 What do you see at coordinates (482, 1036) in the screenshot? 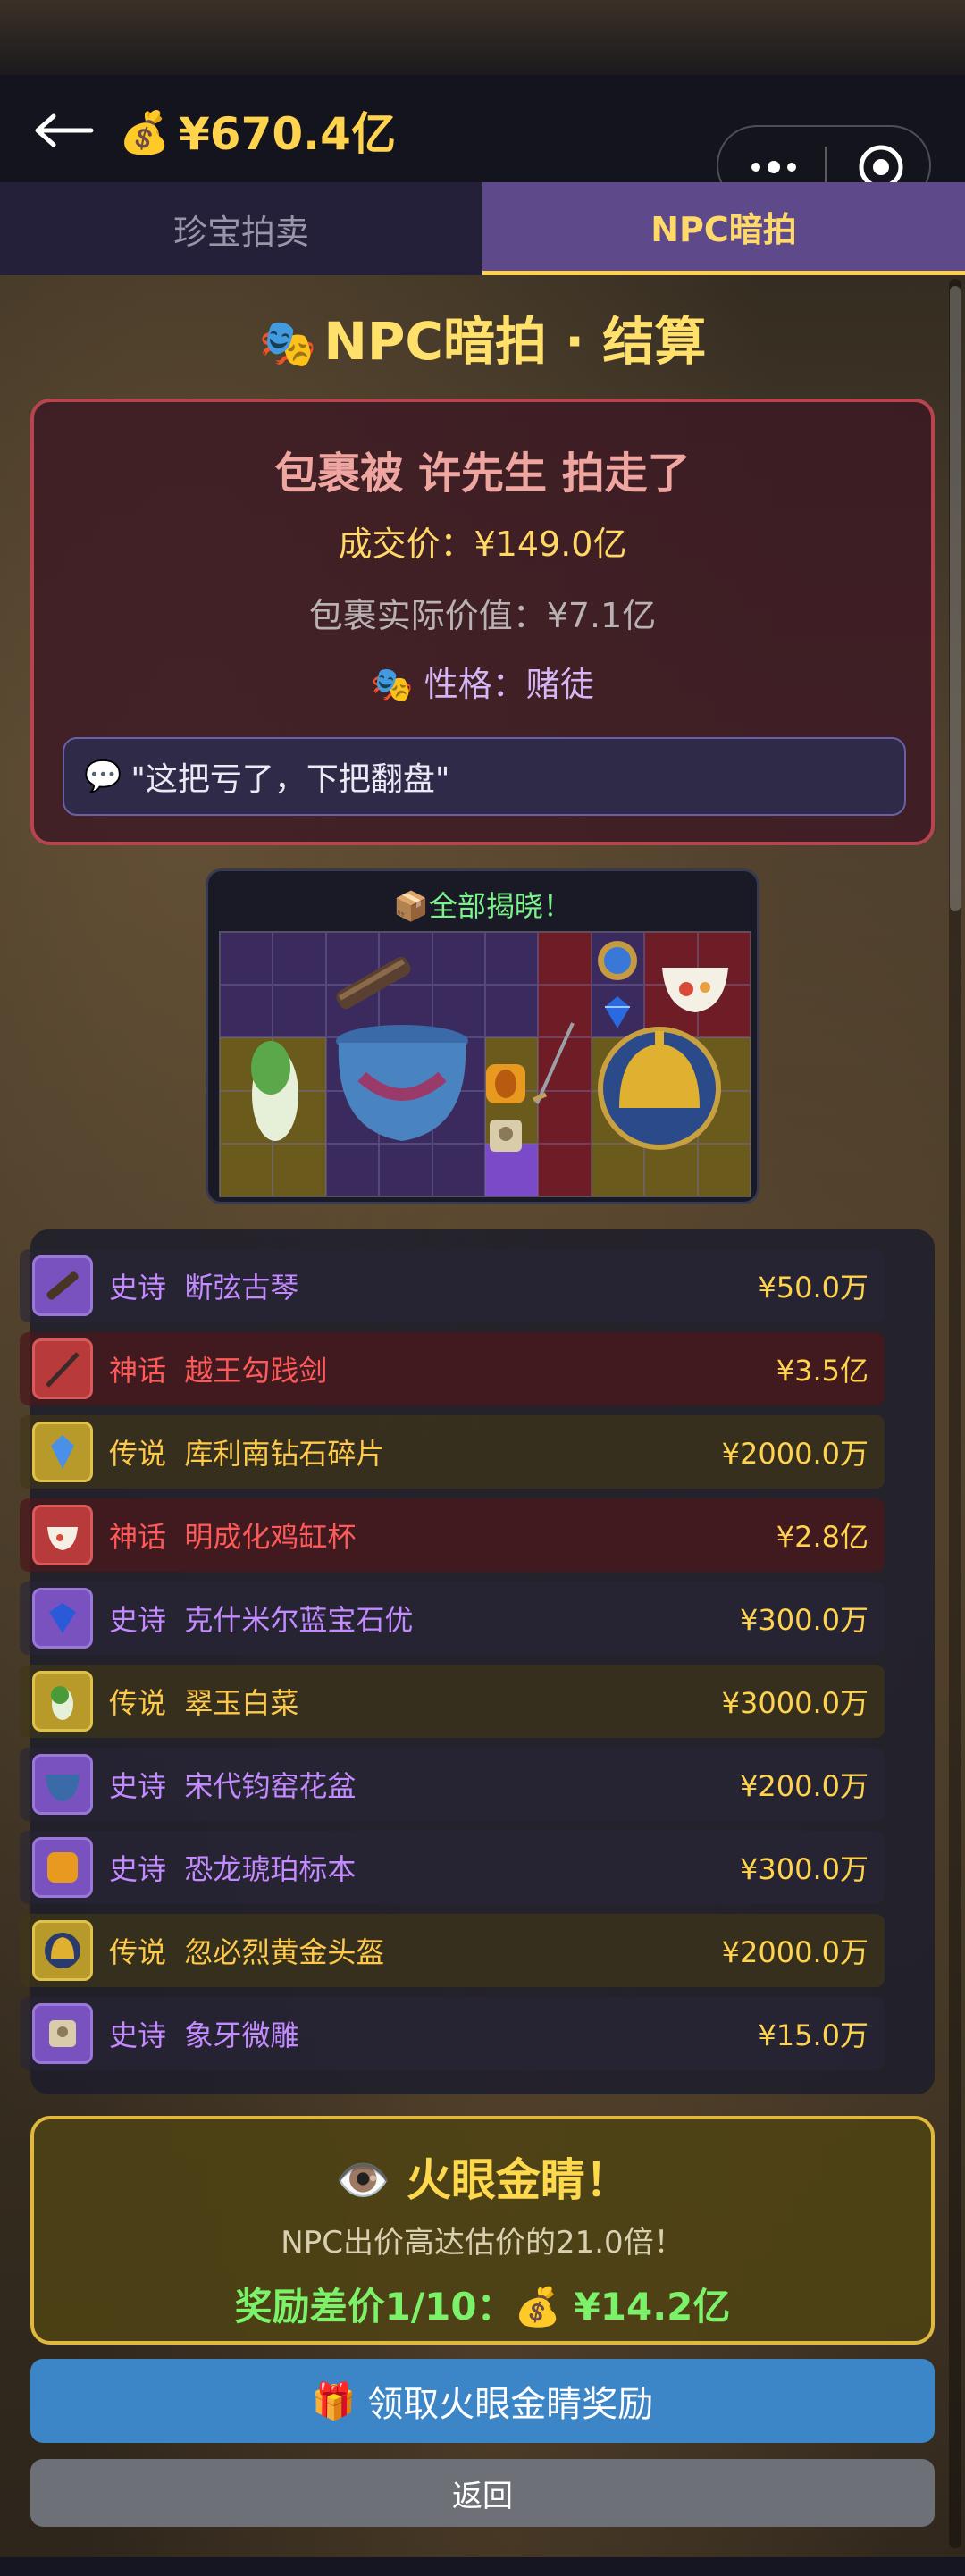
I see `reveal-panel: 📦全部揭晓！` at bounding box center [482, 1036].